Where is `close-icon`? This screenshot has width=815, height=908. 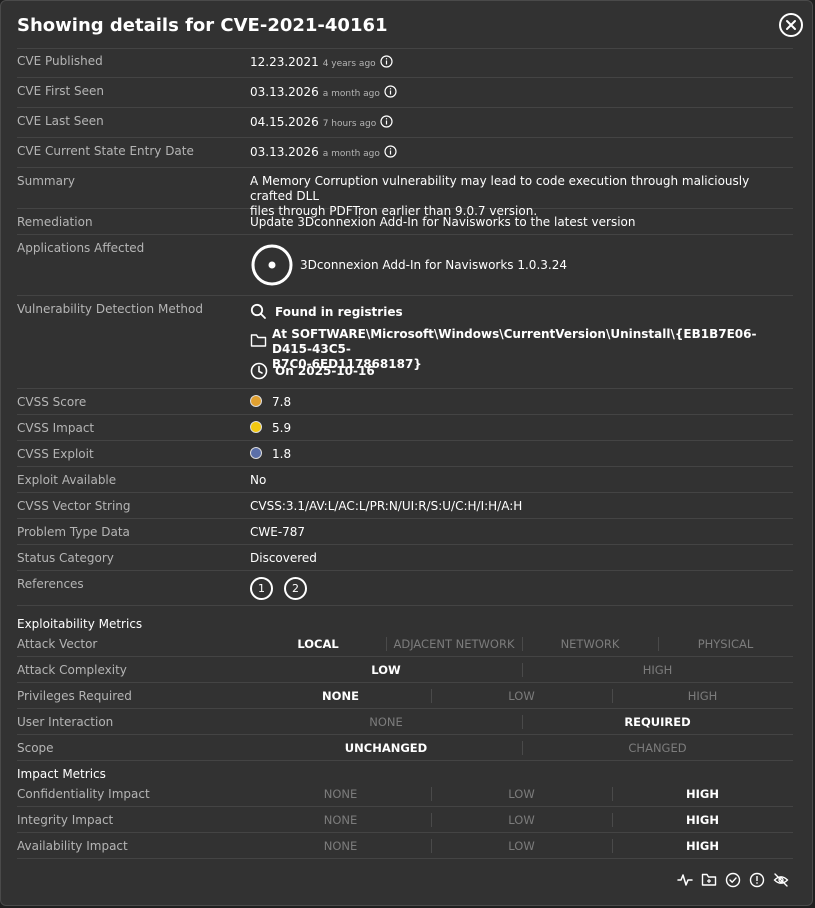 close-icon is located at coordinates (791, 25).